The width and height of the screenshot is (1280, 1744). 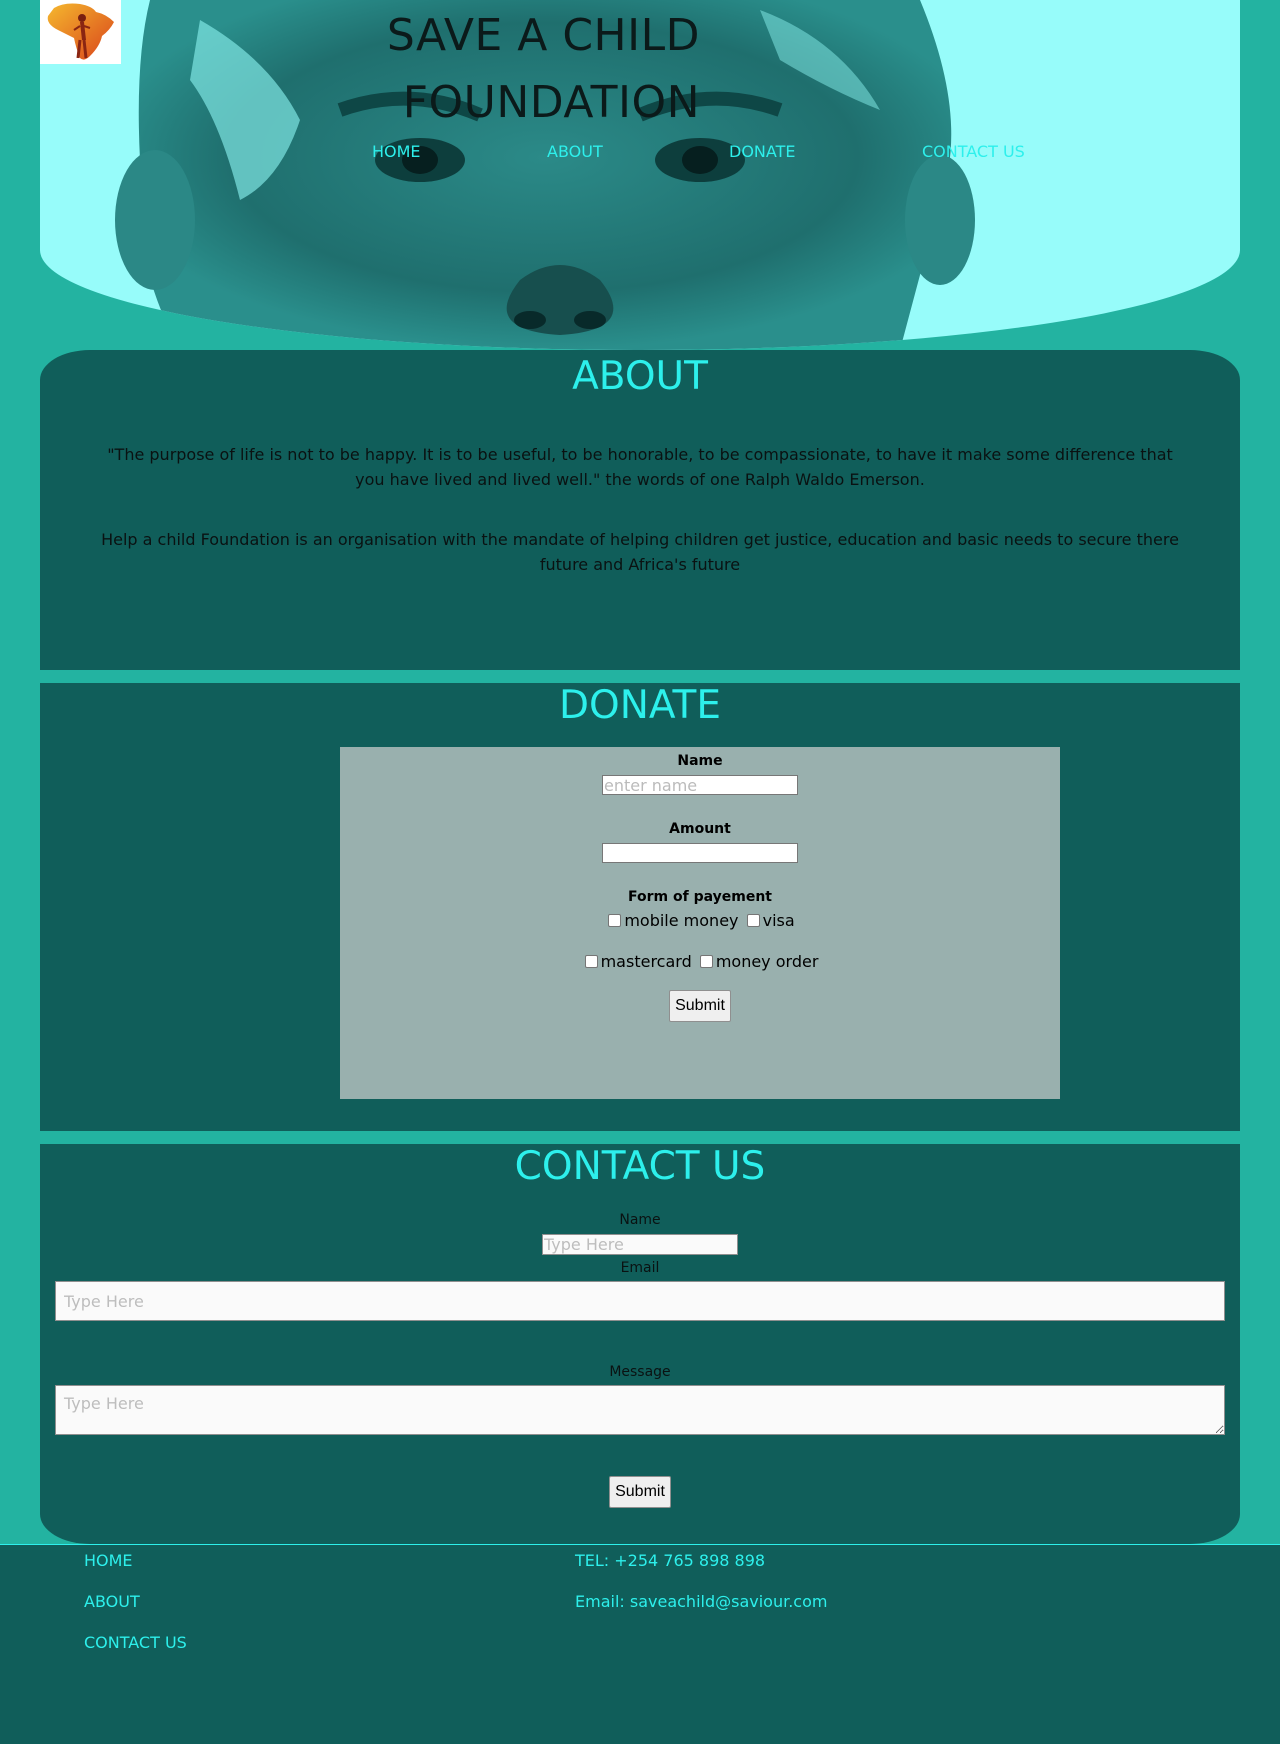 I want to click on contact-email-label: Email, so click(x=640, y=1268).